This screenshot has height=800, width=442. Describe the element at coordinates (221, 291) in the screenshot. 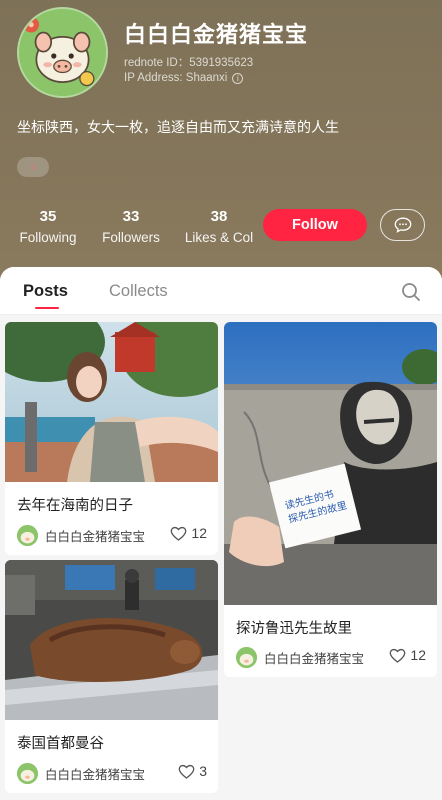

I see `tab-bar: Posts Collects` at that location.